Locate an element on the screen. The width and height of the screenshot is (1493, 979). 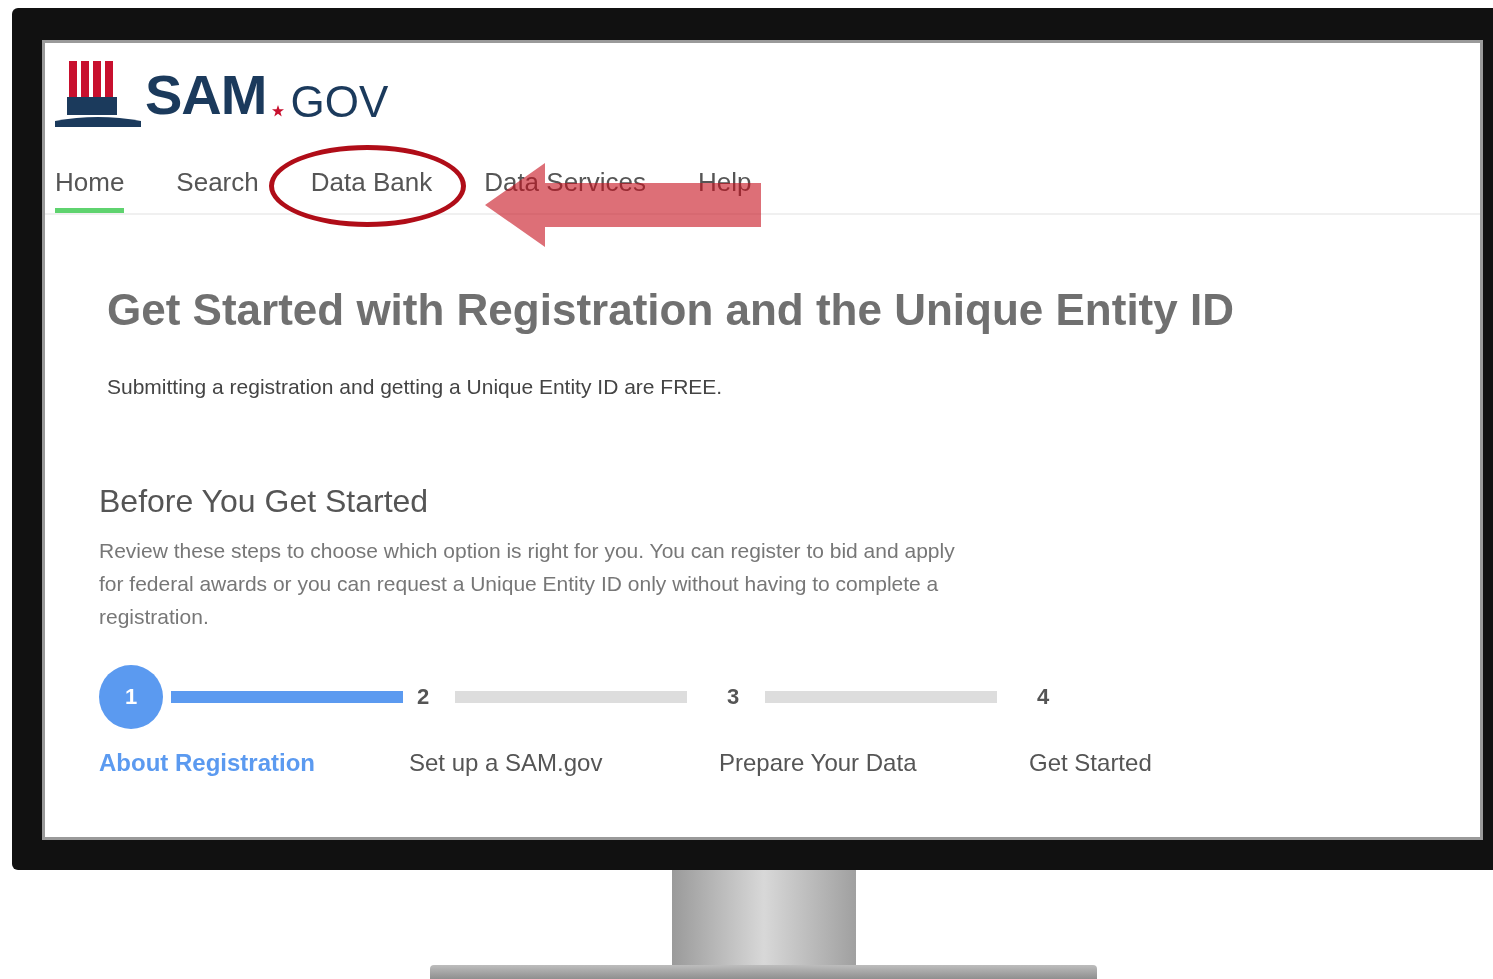
page-heading: Get Started with Registration and the Unique Entity ID is located at coordinates (671, 310).